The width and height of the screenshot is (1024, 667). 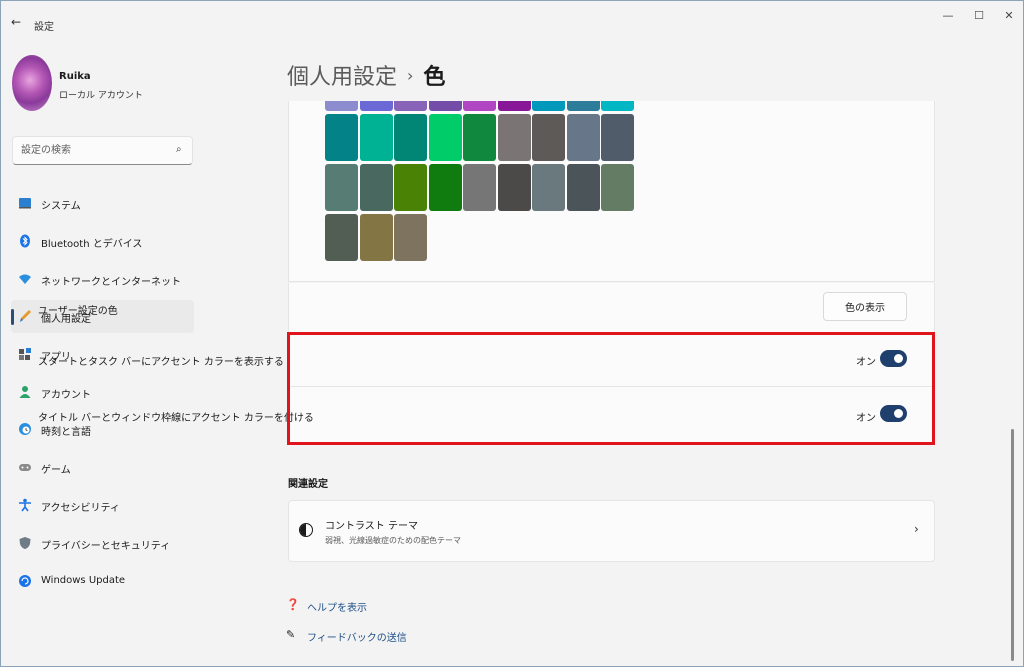 What do you see at coordinates (92, 244) in the screenshot?
I see `sidebar-item-label: Bluetooth とデバイス` at bounding box center [92, 244].